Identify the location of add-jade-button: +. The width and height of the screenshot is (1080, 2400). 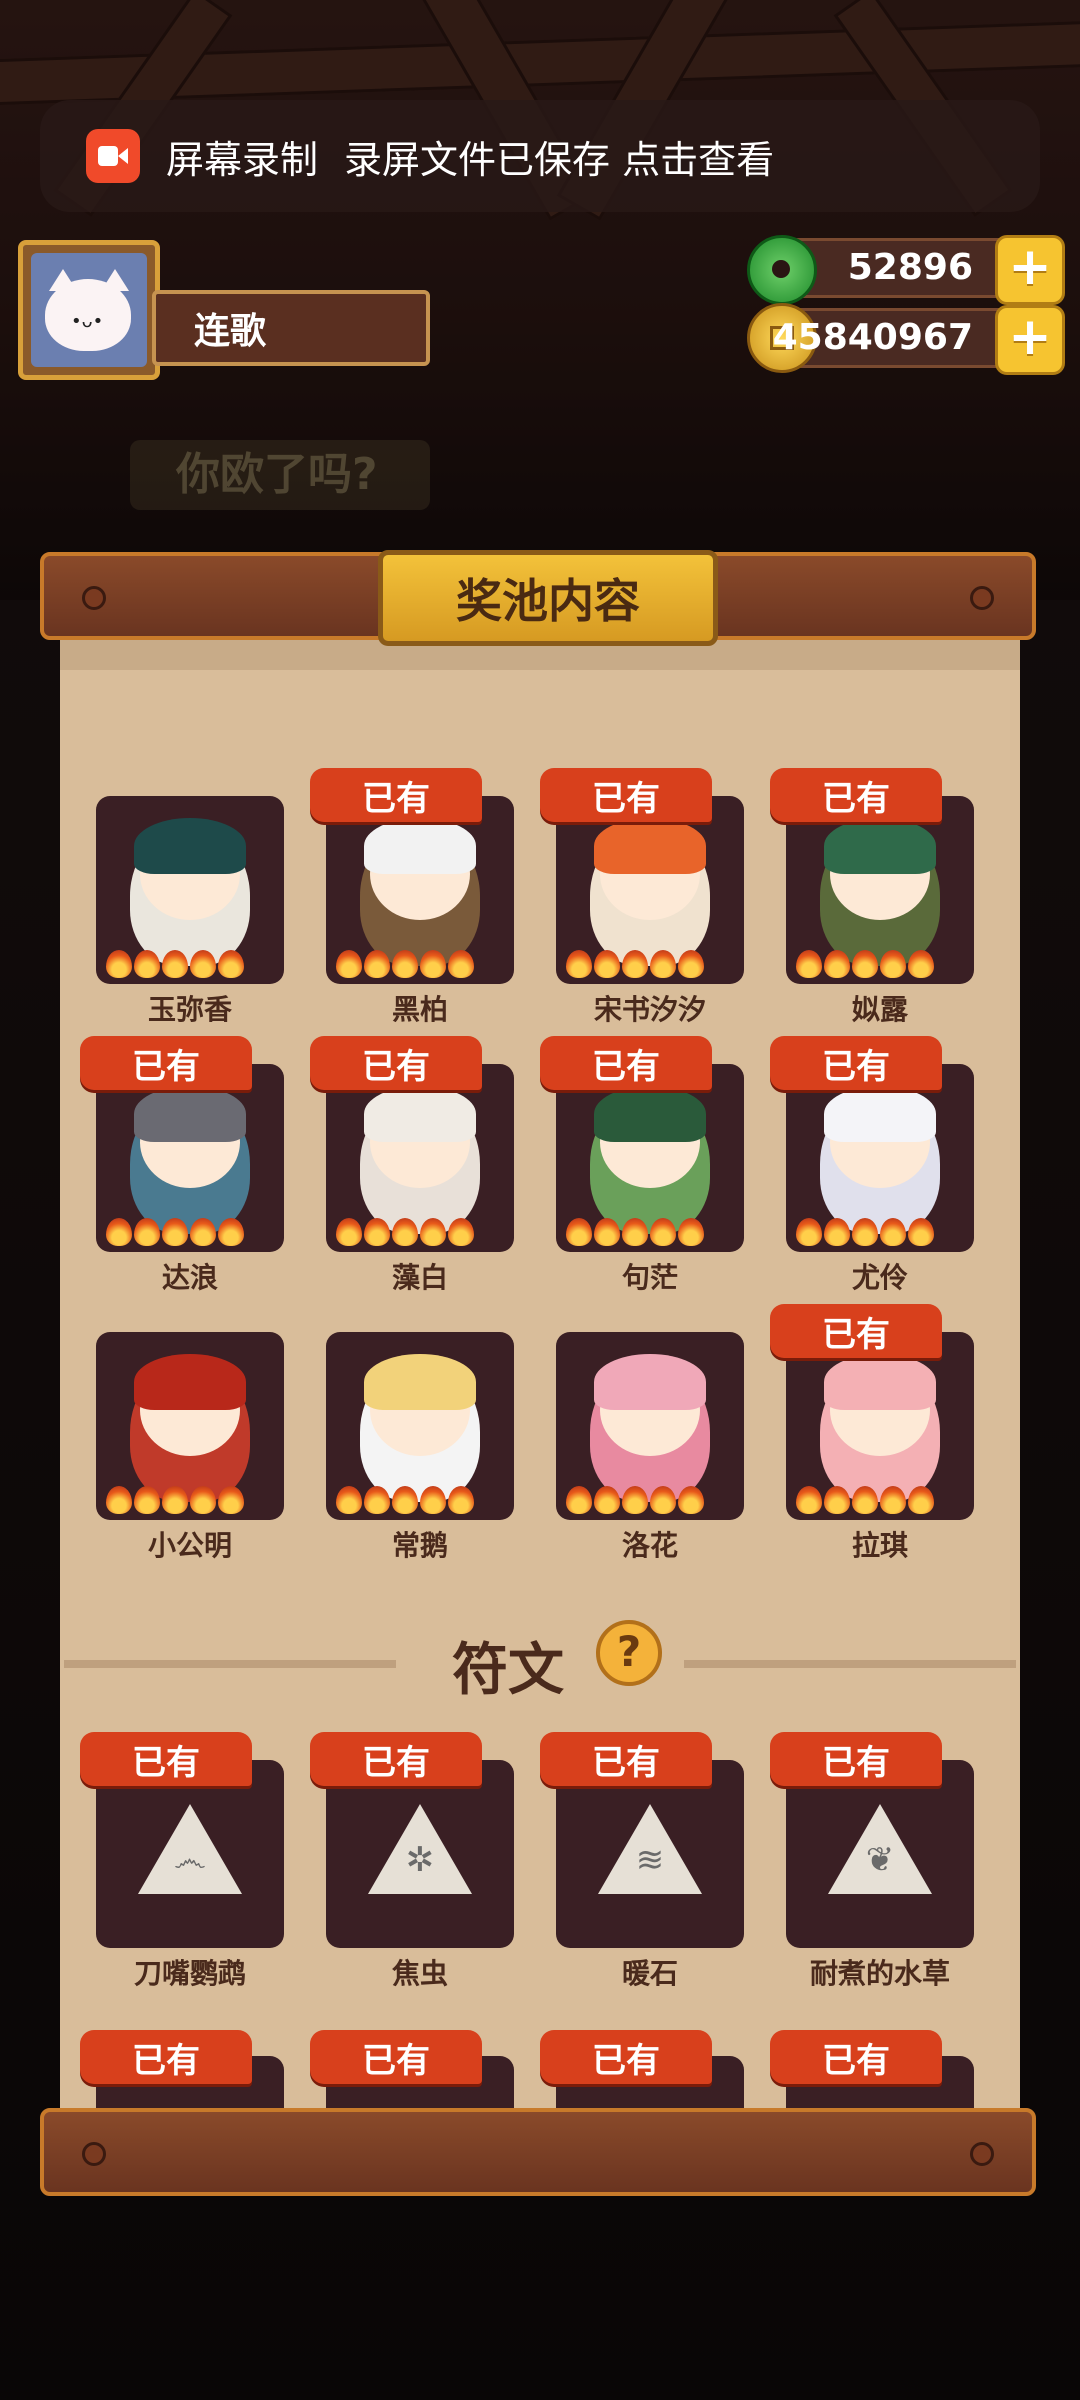
(1030, 270).